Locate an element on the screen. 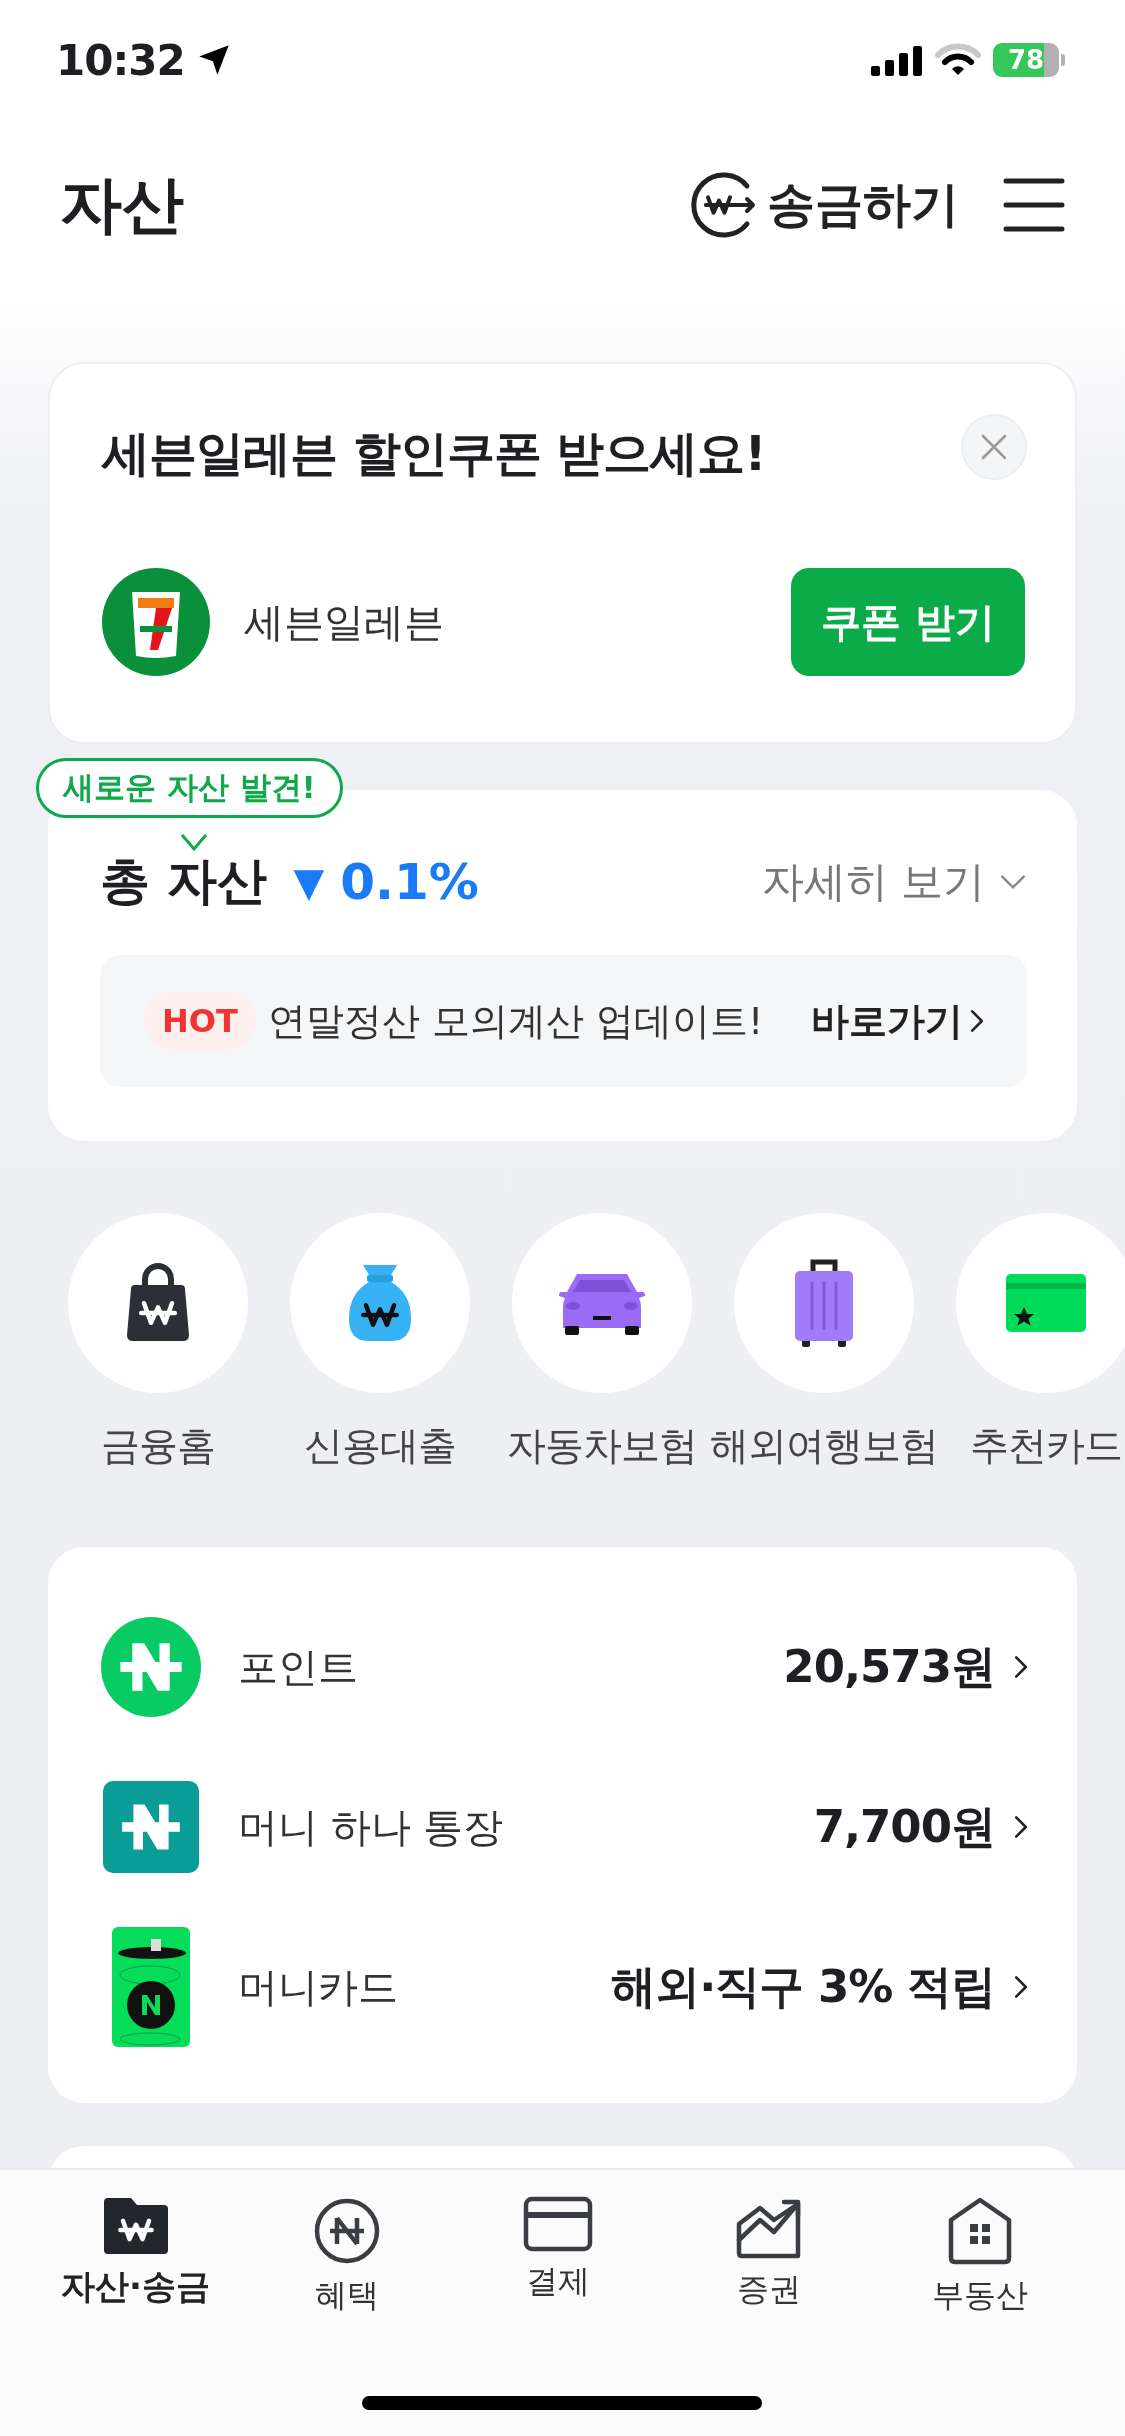 Image resolution: width=1125 pixels, height=2436 pixels. store-logo-icon is located at coordinates (156, 622).